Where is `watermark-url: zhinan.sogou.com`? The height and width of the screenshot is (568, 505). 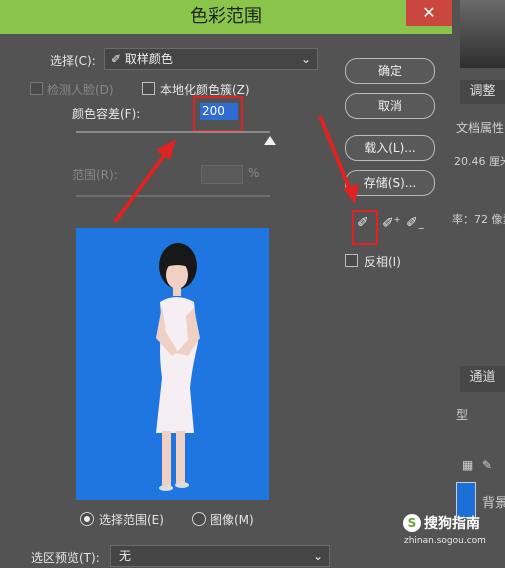
watermark-url: zhinan.sogou.com is located at coordinates (445, 541).